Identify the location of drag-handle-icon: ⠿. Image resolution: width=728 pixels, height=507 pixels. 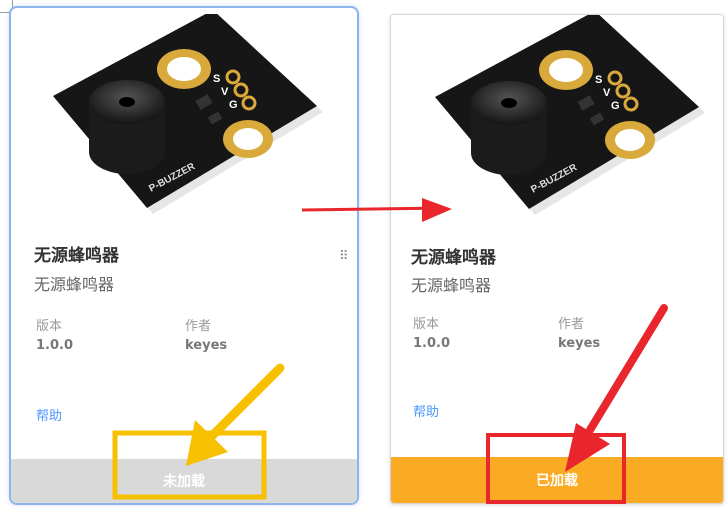
(344, 256).